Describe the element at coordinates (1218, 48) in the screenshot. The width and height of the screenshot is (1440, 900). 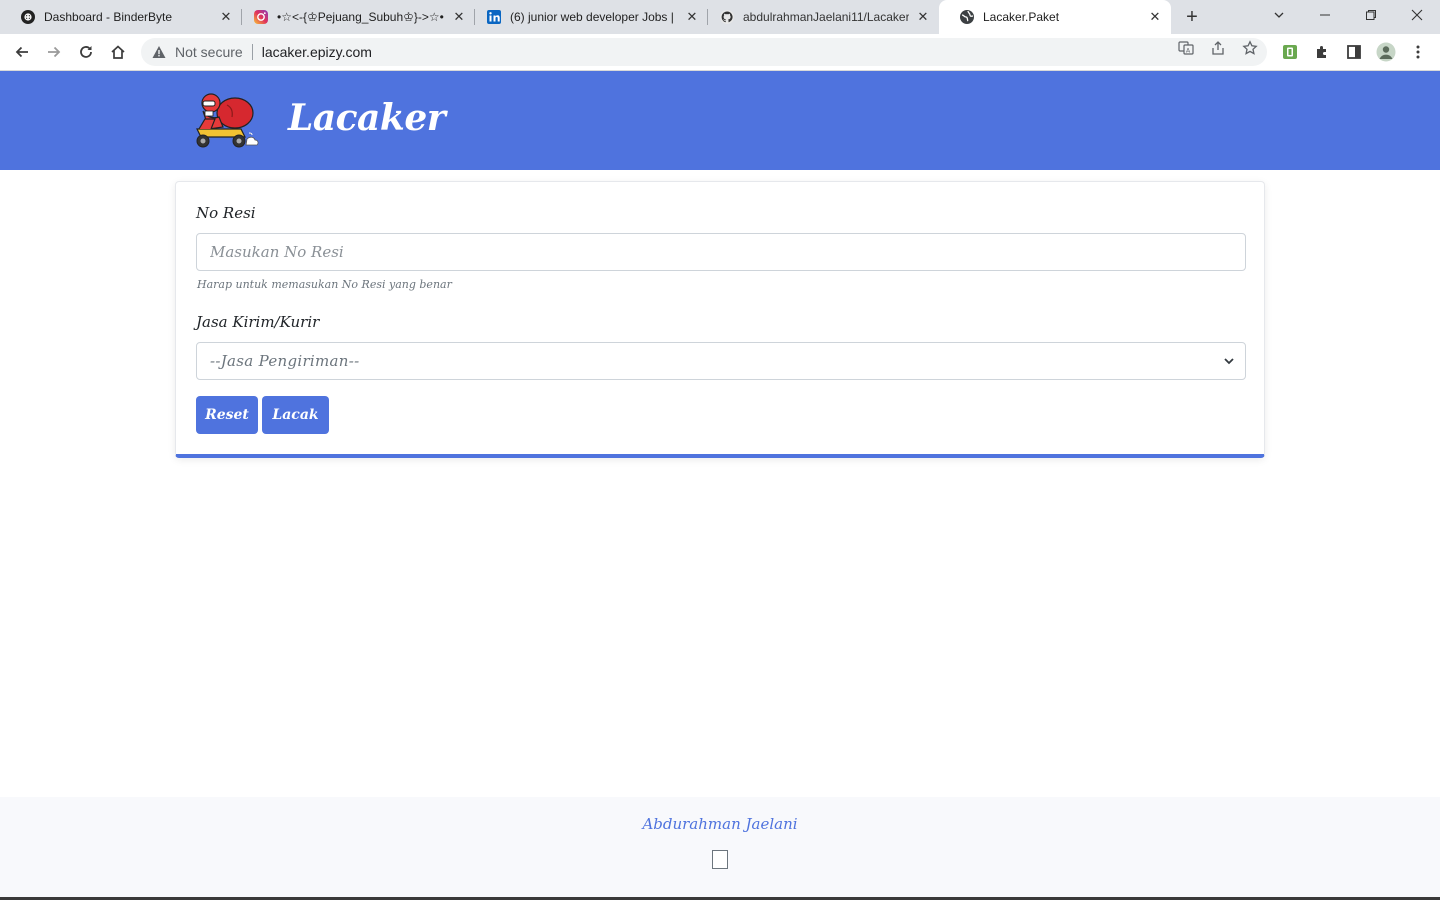
I see `share-icon` at that location.